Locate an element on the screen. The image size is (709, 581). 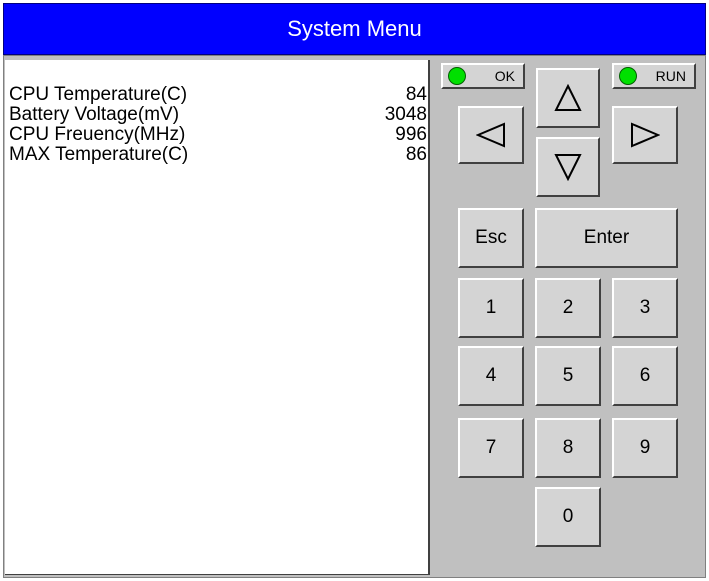
run-indicator: RUN is located at coordinates (654, 76).